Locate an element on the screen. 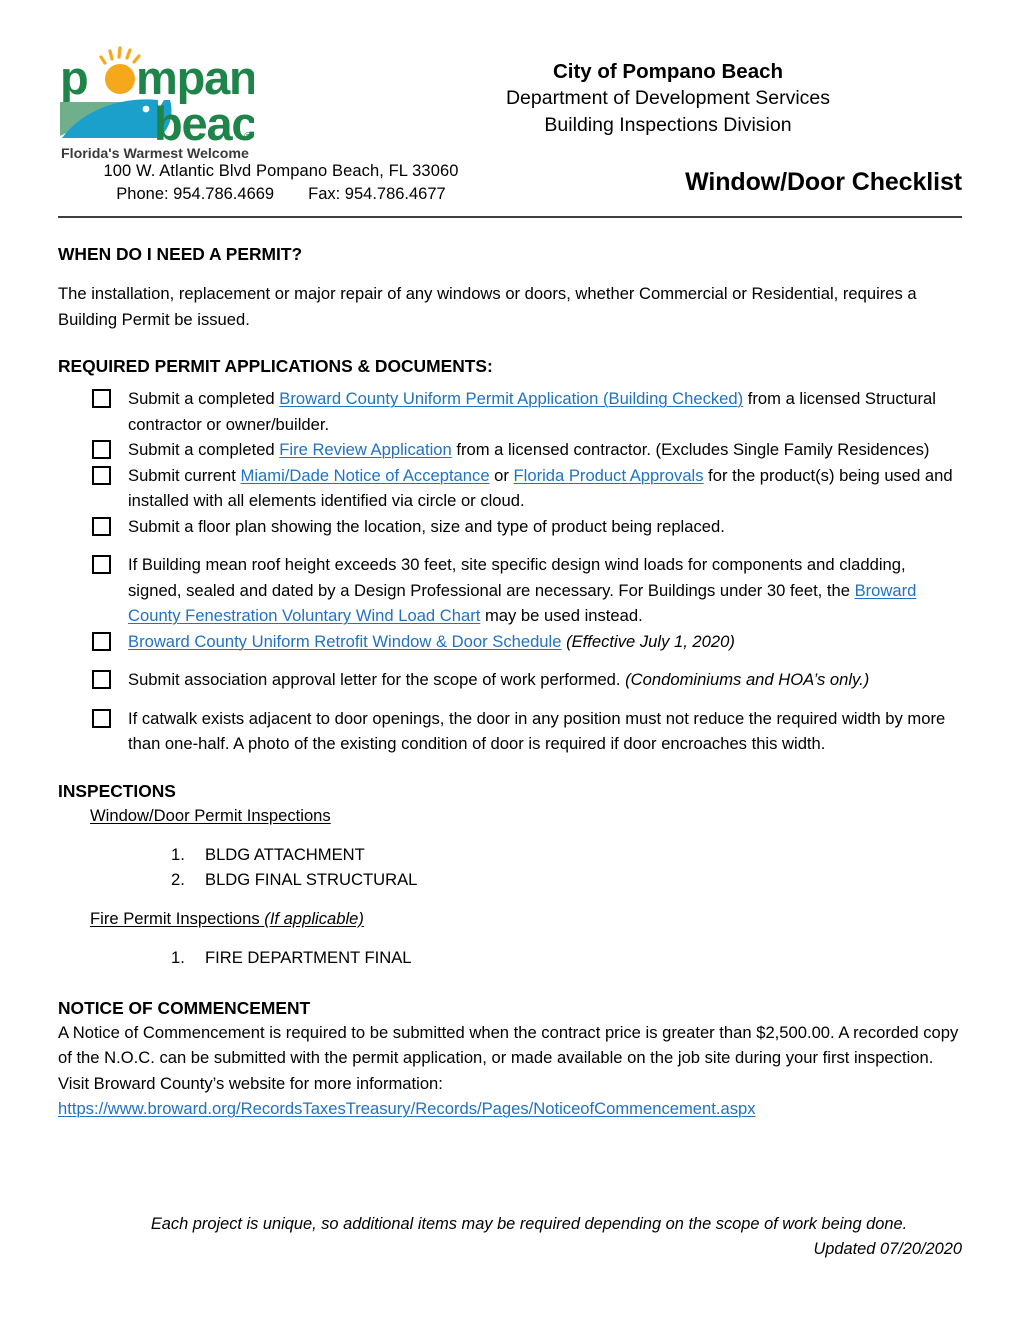 The width and height of the screenshot is (1020, 1320). sun-rays-icon is located at coordinates (120, 55).